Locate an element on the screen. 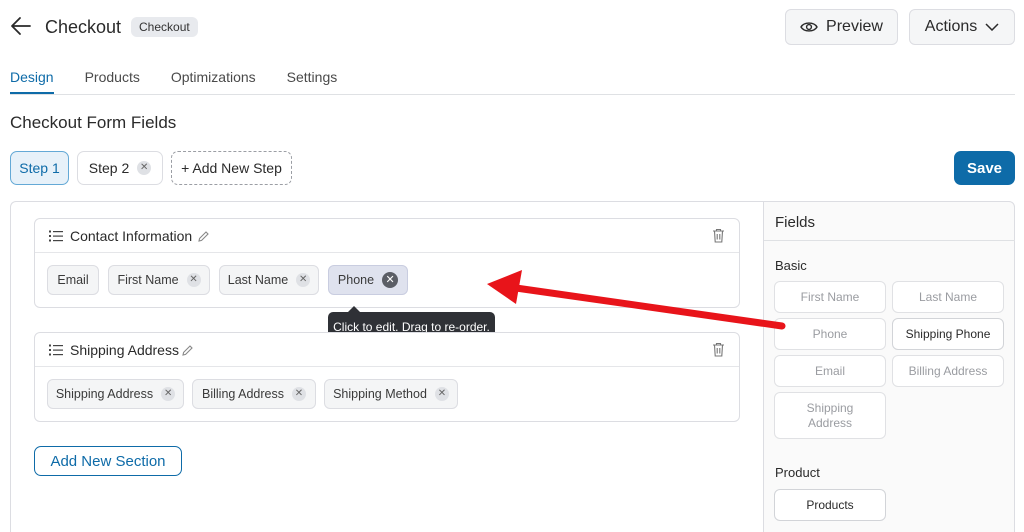  basic-group-label: Basic is located at coordinates (791, 265).